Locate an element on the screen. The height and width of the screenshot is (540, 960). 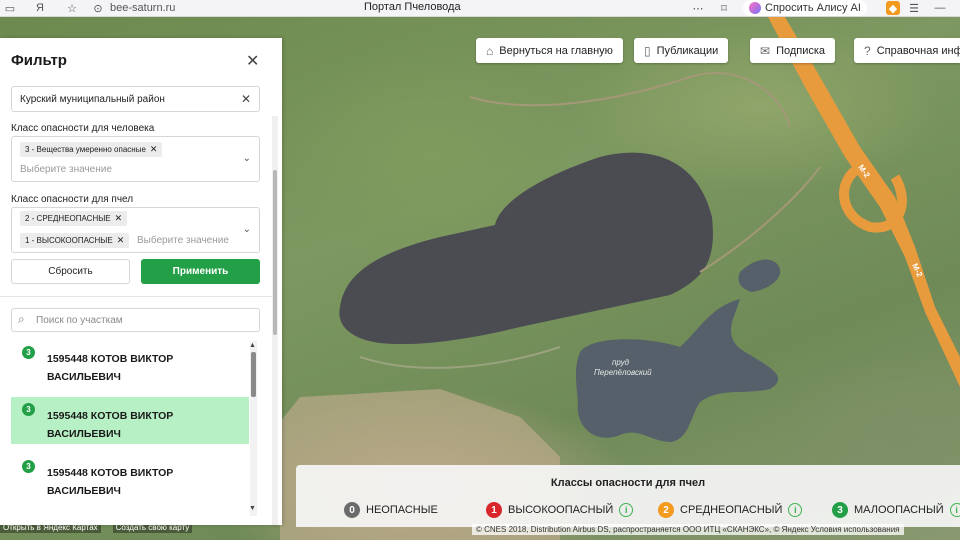
yandex-icon: Я is located at coordinates (40, 8).